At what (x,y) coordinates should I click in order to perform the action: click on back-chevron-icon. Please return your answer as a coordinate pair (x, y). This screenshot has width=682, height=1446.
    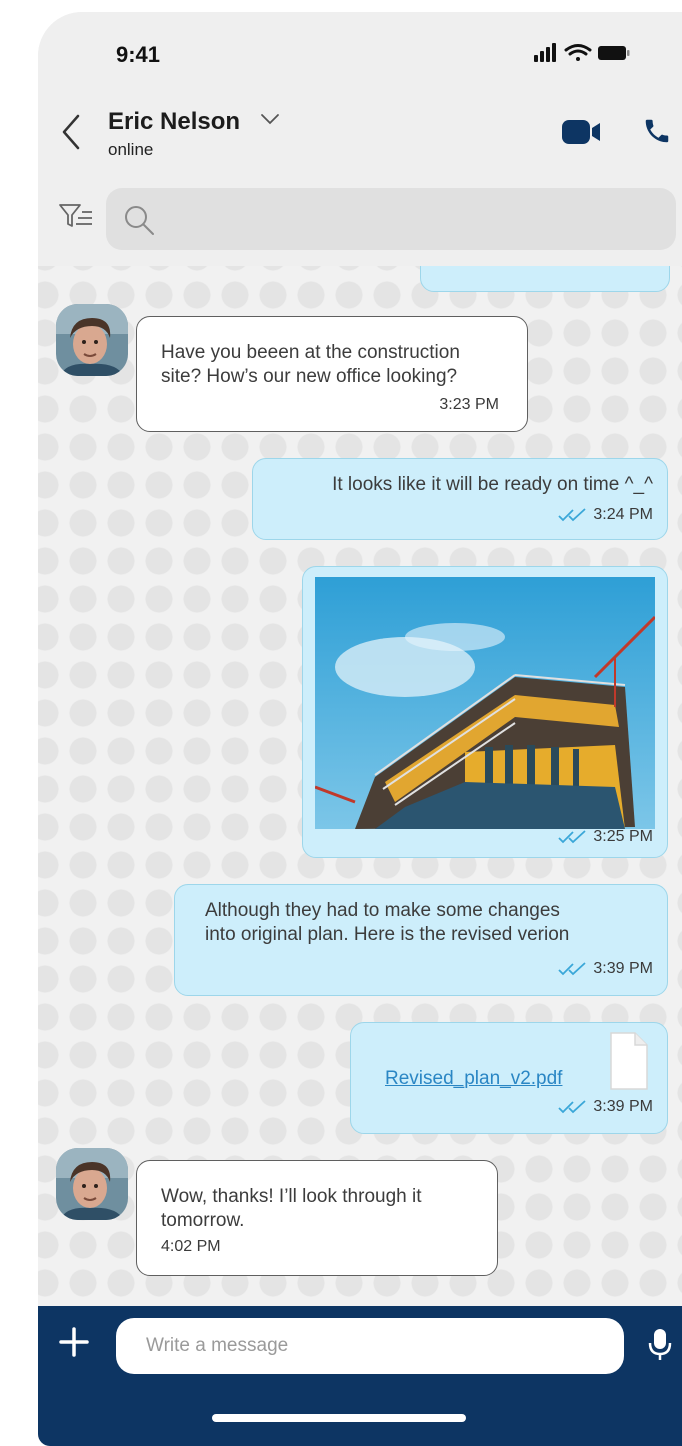
    Looking at the image, I should click on (71, 132).